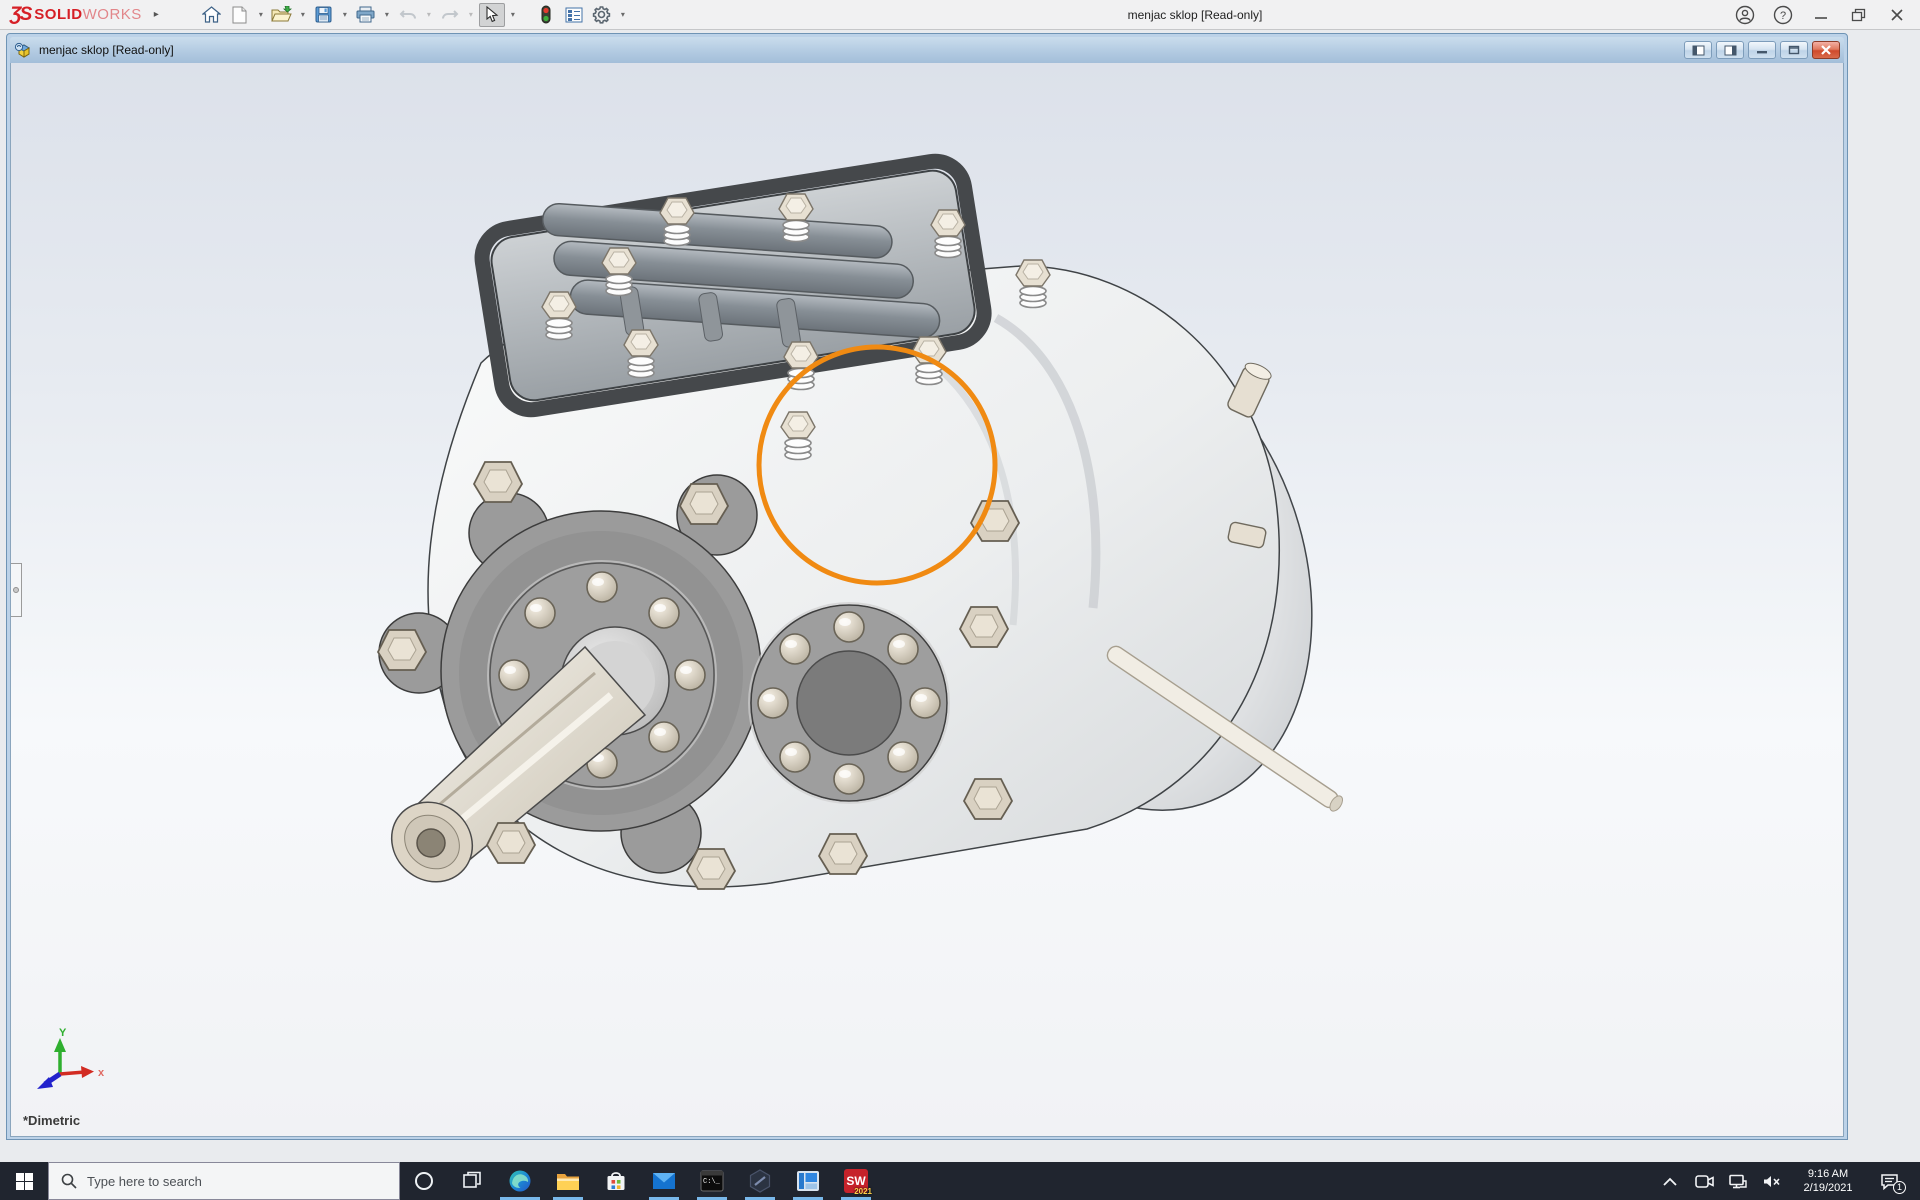 Image resolution: width=1920 pixels, height=1200 pixels. I want to click on taskbar-item-mail, so click(664, 1181).